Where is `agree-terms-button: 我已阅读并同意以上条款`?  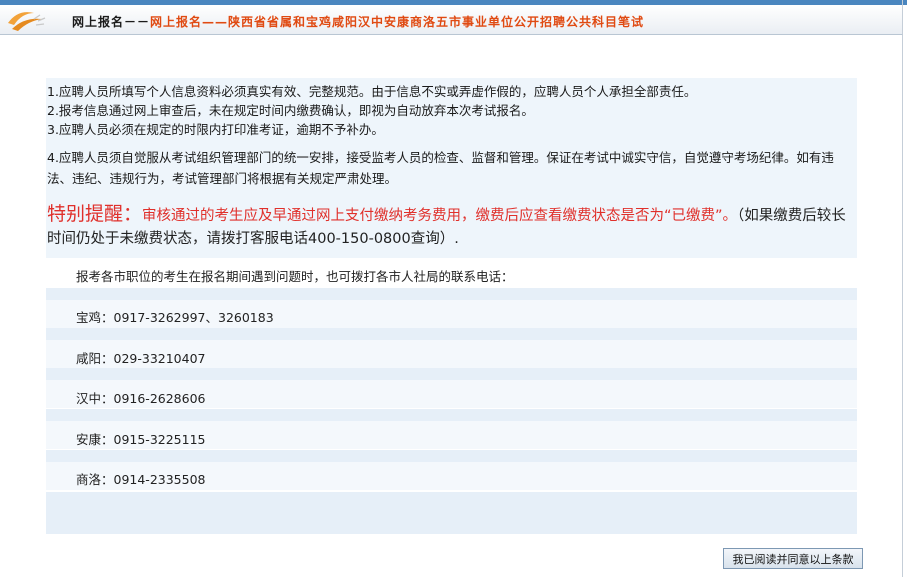
agree-terms-button: 我已阅读并同意以上条款 is located at coordinates (793, 558).